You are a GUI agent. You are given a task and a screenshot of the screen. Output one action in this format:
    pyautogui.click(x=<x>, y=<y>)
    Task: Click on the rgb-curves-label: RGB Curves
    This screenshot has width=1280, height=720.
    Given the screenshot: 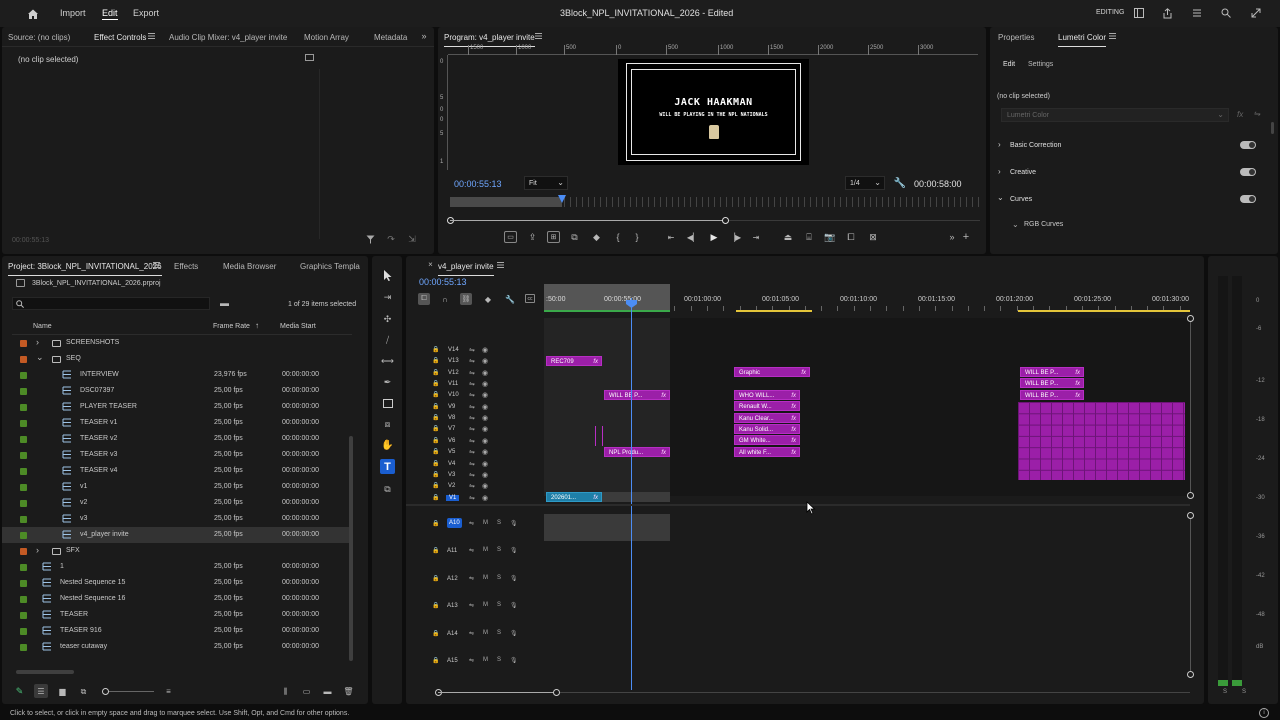 What is the action you would take?
    pyautogui.click(x=1043, y=224)
    